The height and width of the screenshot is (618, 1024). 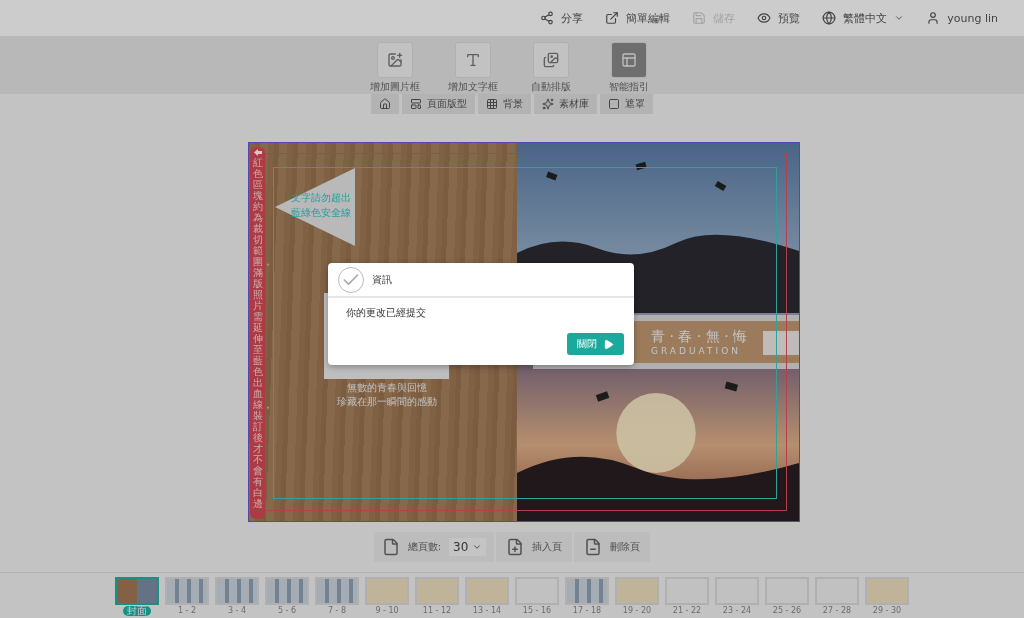 I want to click on page-thumbnail: 封面, so click(x=137, y=597).